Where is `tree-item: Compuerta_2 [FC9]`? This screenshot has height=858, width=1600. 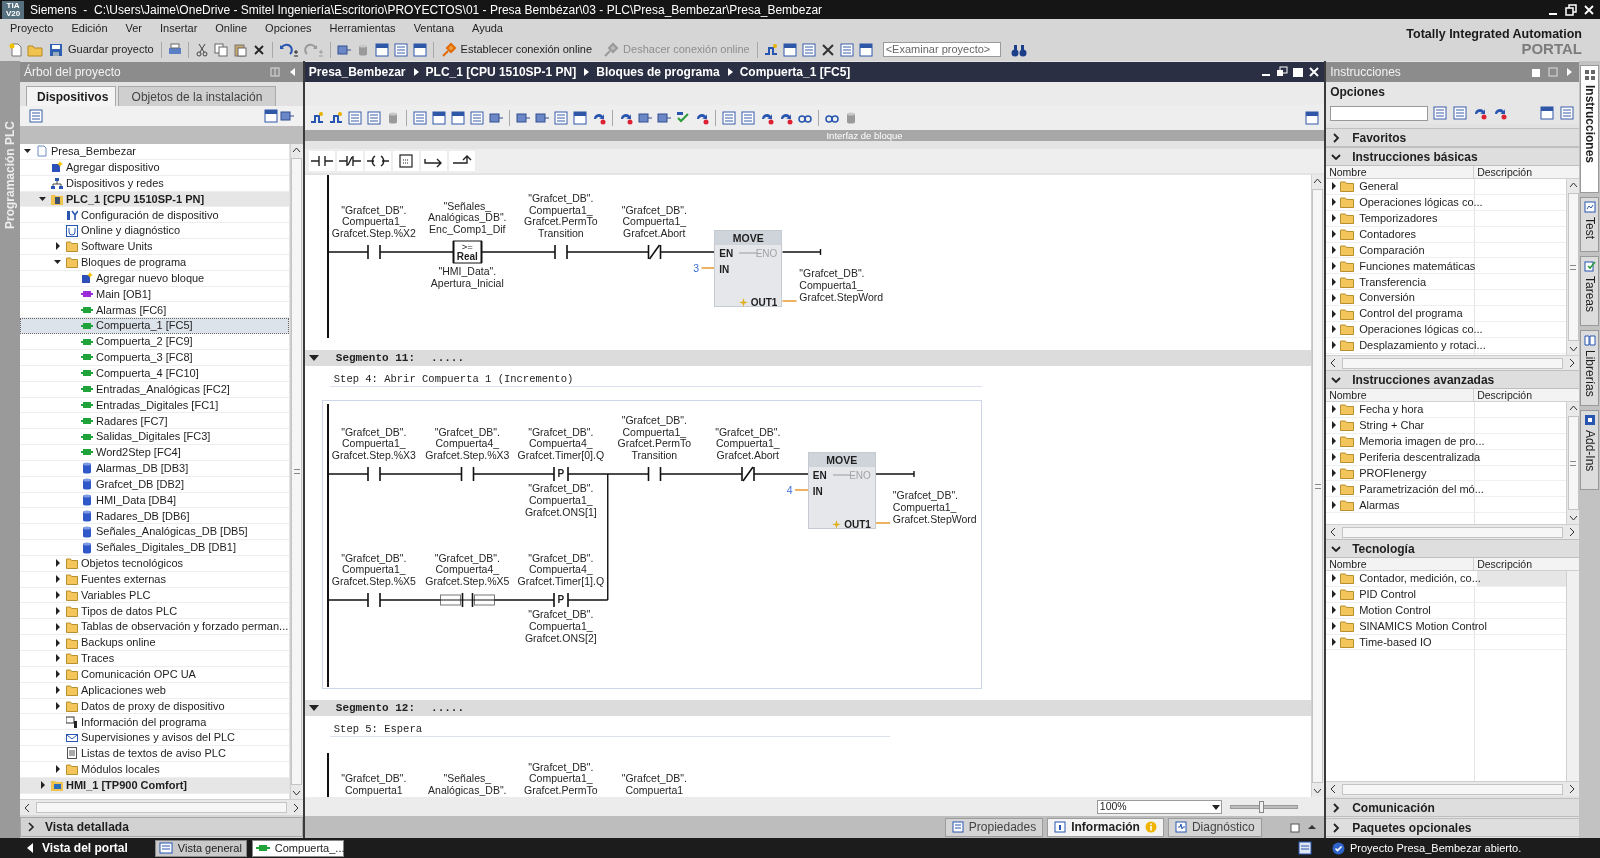
tree-item: Compuerta_2 [FC9] is located at coordinates (154, 342).